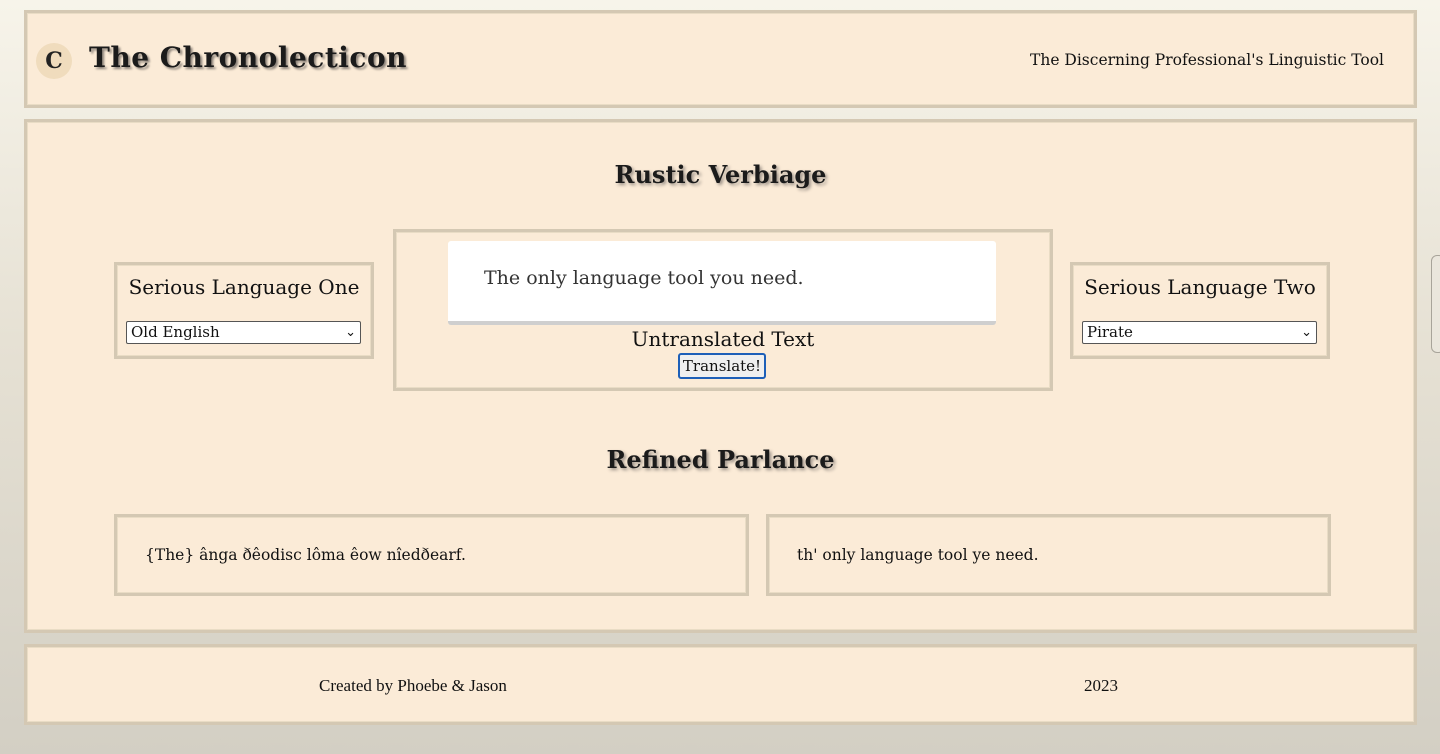  I want to click on language-two-box: Serious Language Two Pirate ⌄, so click(1200, 310).